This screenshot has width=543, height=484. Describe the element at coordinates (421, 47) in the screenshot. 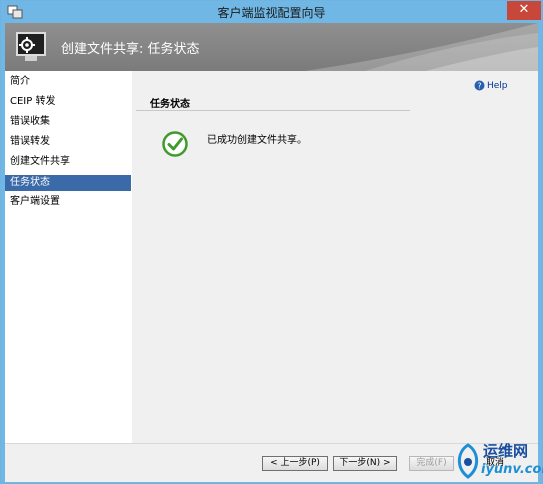

I see `header-decoration` at that location.